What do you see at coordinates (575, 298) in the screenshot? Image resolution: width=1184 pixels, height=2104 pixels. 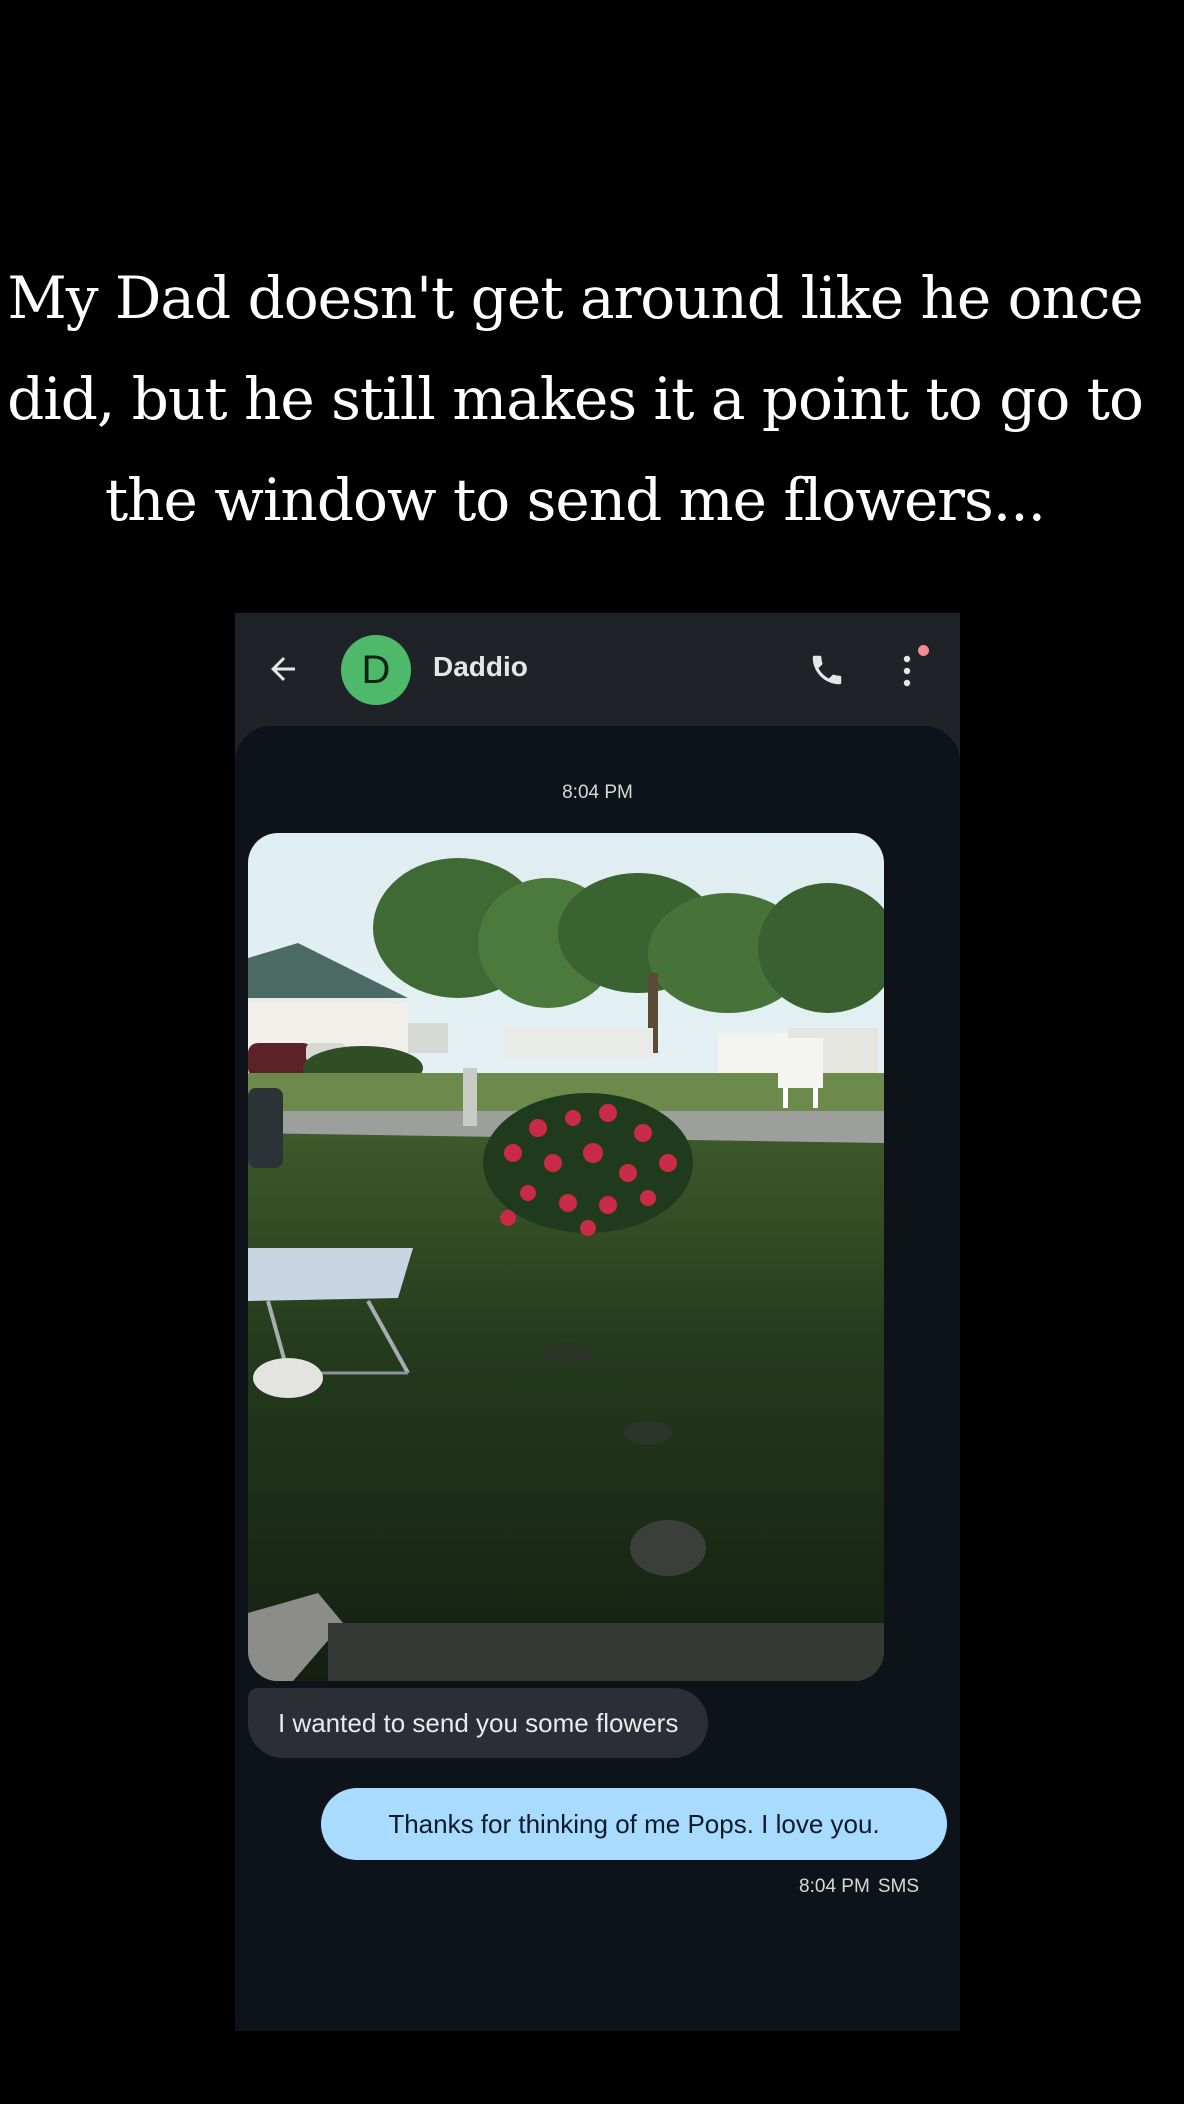 I see `caption-line-1: My Dad doesn't get around like he once` at bounding box center [575, 298].